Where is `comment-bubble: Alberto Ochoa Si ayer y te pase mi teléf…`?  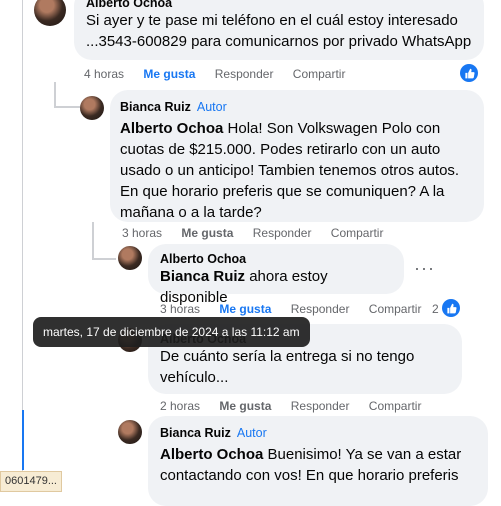 comment-bubble: Alberto Ochoa Si ayer y te pase mi teléf… is located at coordinates (279, 30).